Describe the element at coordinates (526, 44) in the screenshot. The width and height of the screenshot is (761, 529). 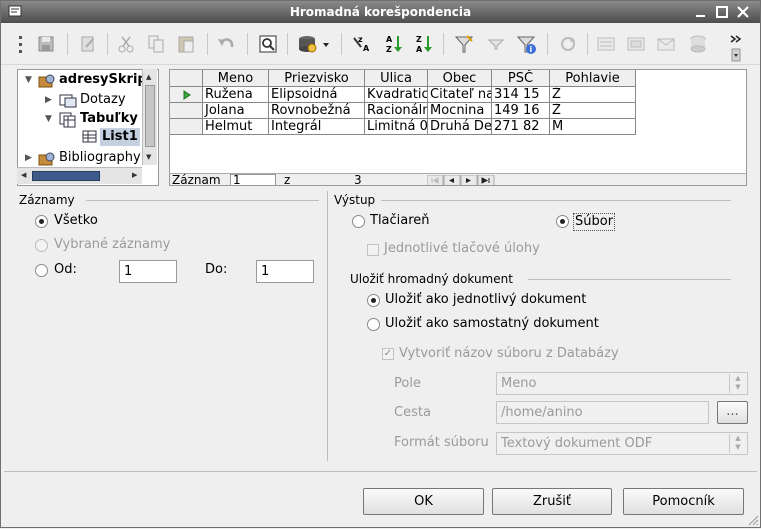
I see `filter-info-icon: i` at that location.